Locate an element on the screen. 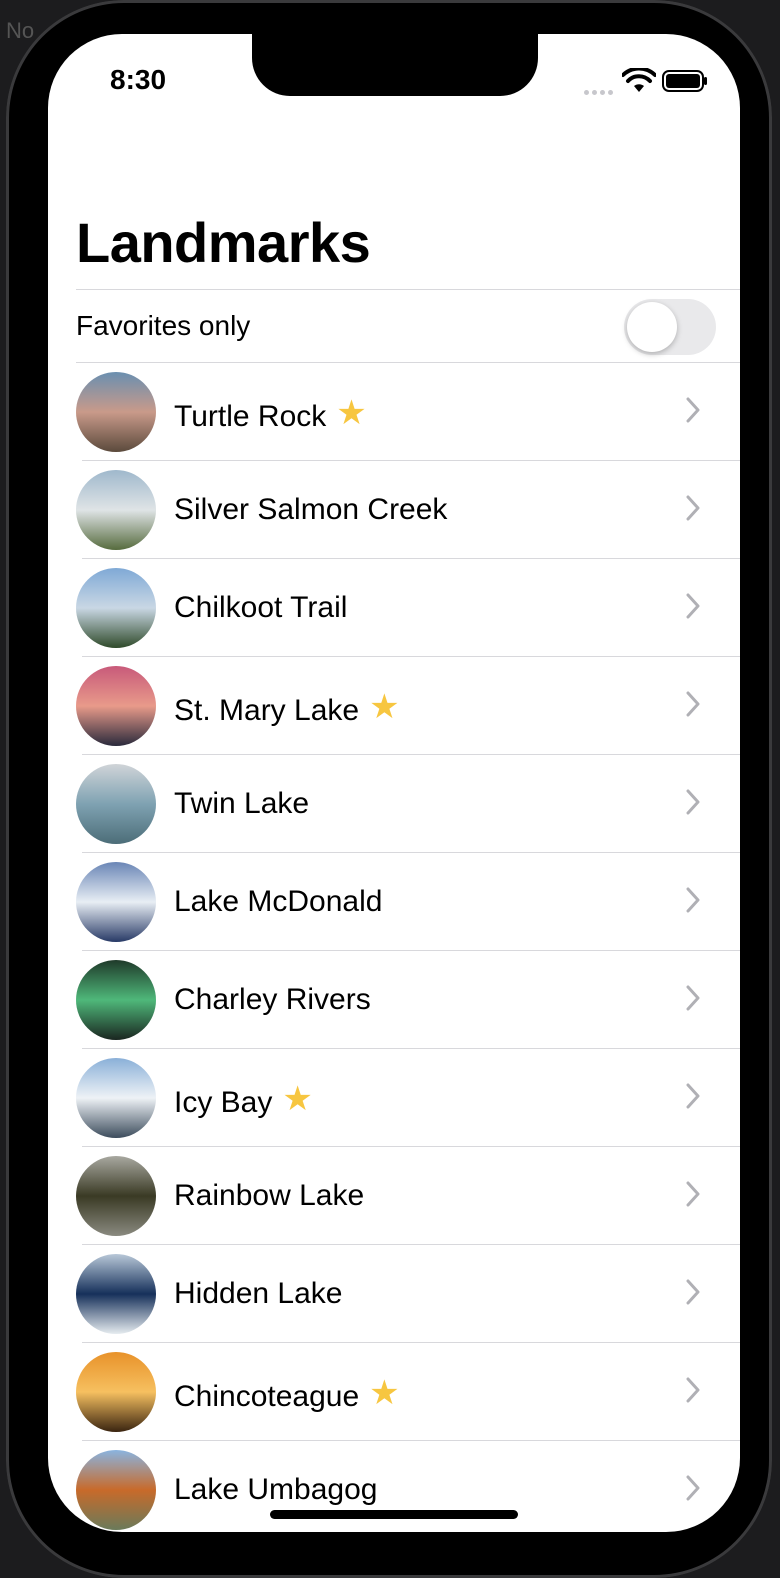 This screenshot has width=780, height=1578. landmark-name-container: Rainbow Lake is located at coordinates (269, 1196).